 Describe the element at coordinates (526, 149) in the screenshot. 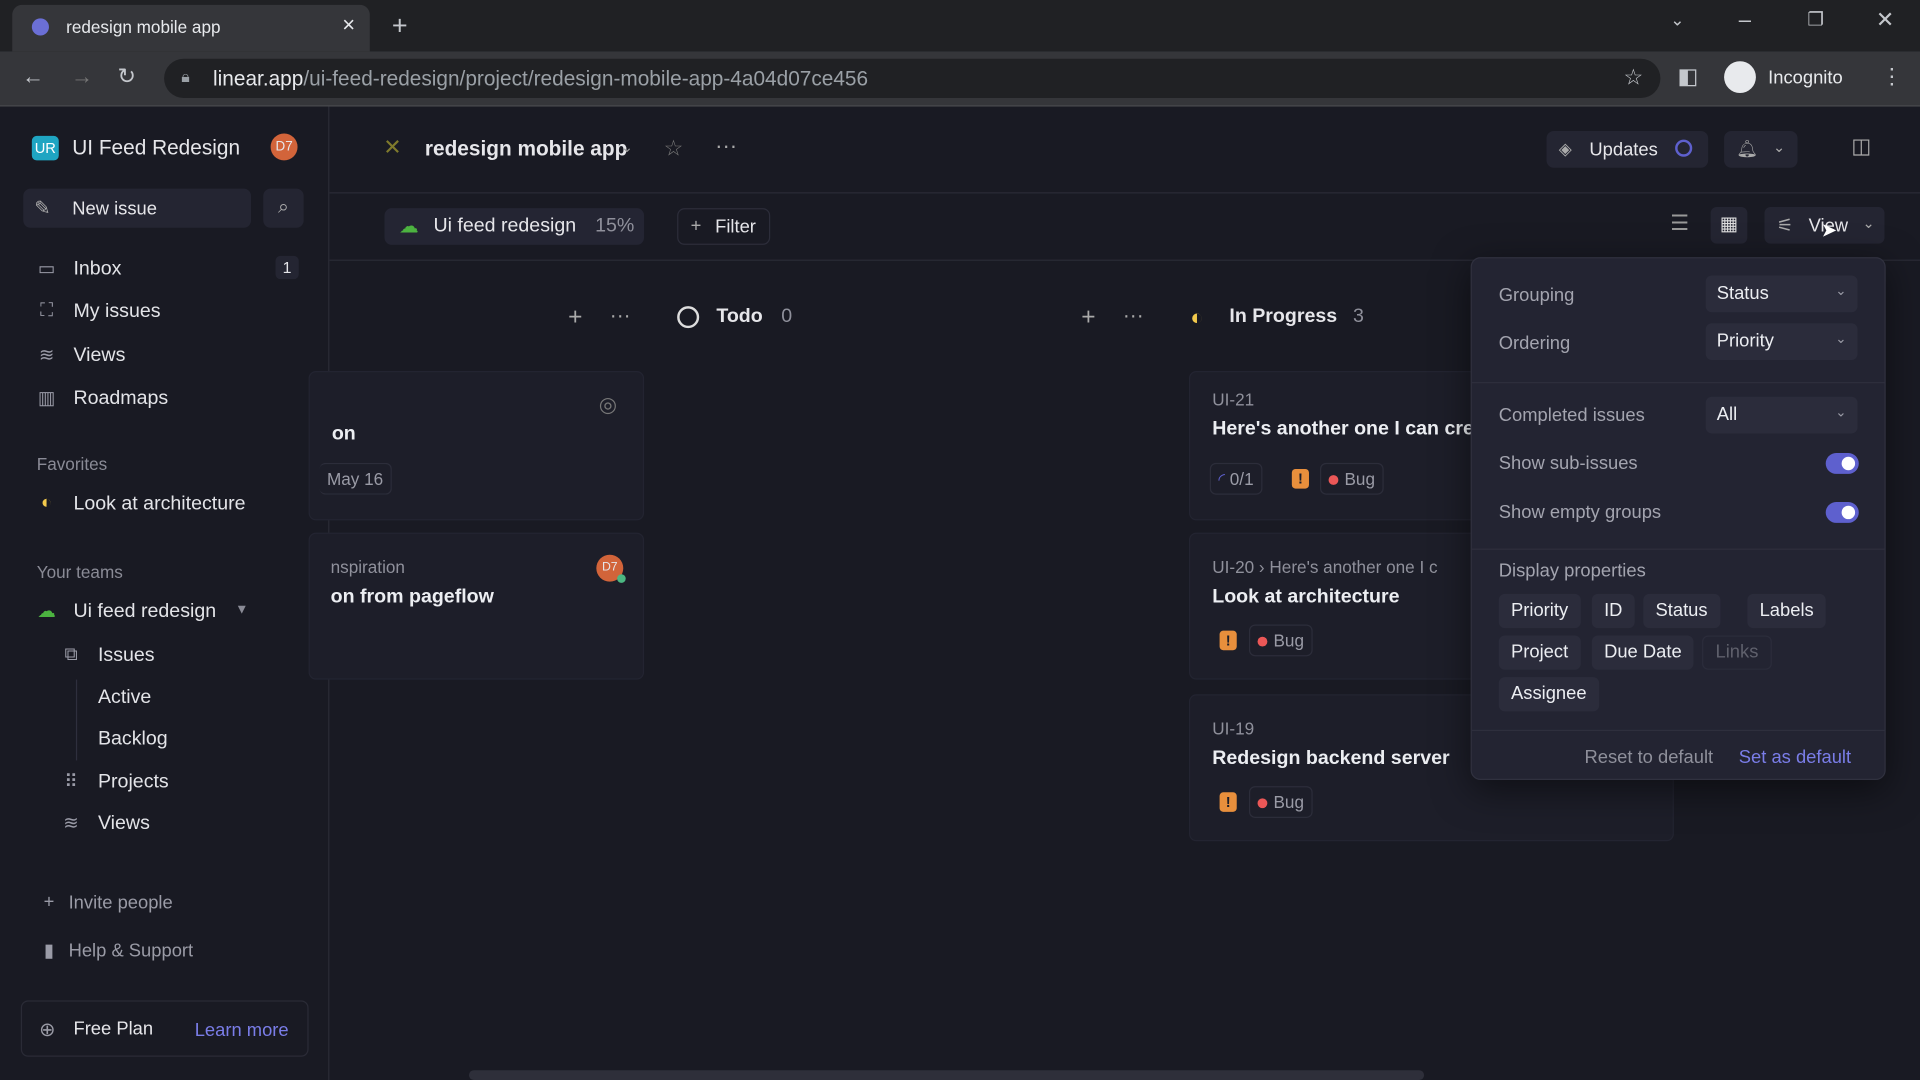

I see `project-title: redesign mobile app` at that location.